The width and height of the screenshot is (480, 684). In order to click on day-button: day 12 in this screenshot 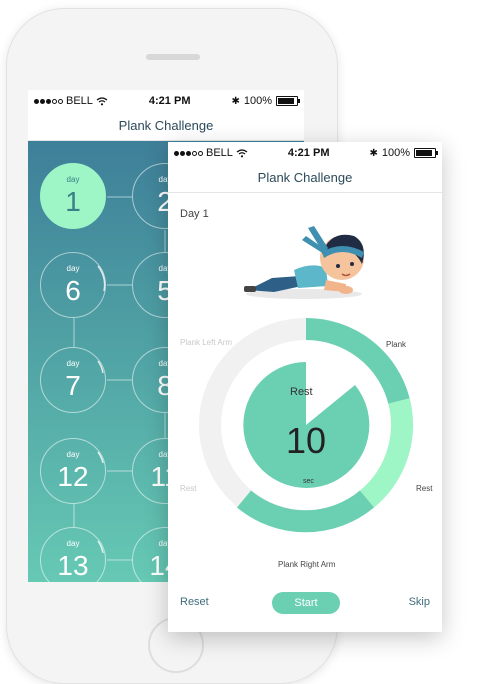, I will do `click(73, 471)`.